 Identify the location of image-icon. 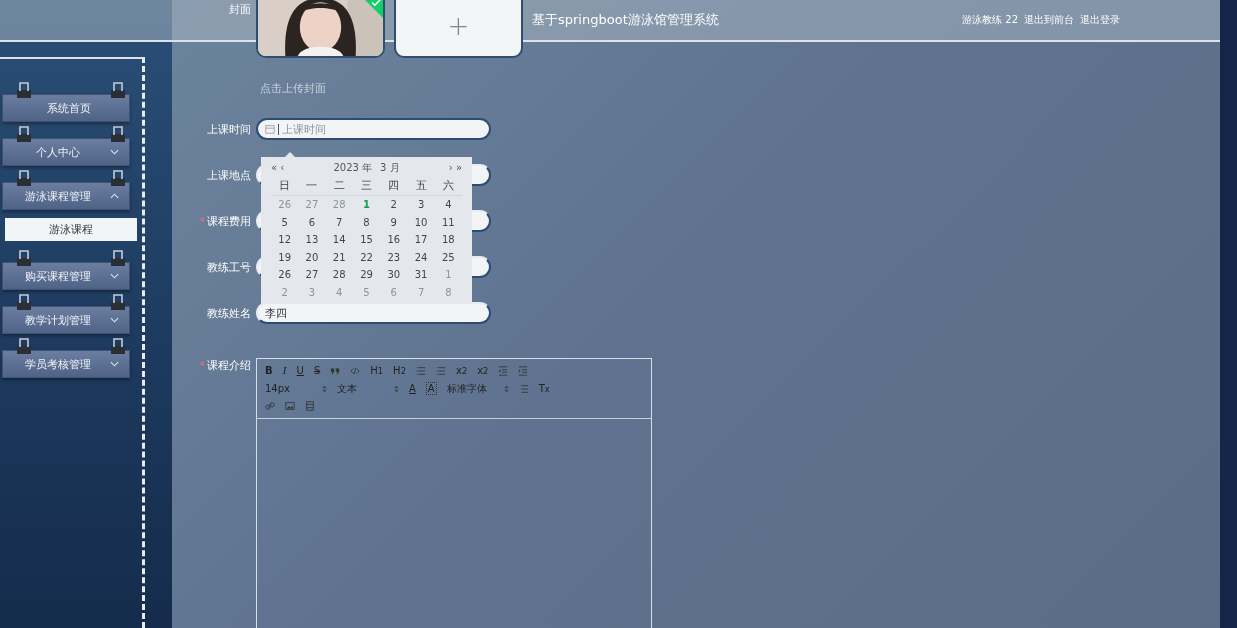
(290, 406).